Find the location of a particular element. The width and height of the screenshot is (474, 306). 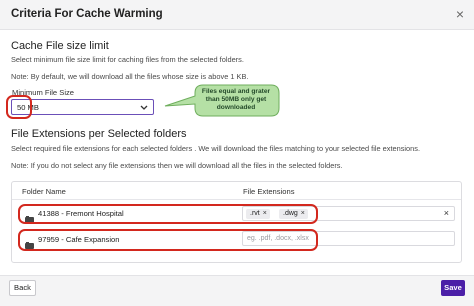

ext-section-heading: File Extensions per Selected folders is located at coordinates (99, 134).